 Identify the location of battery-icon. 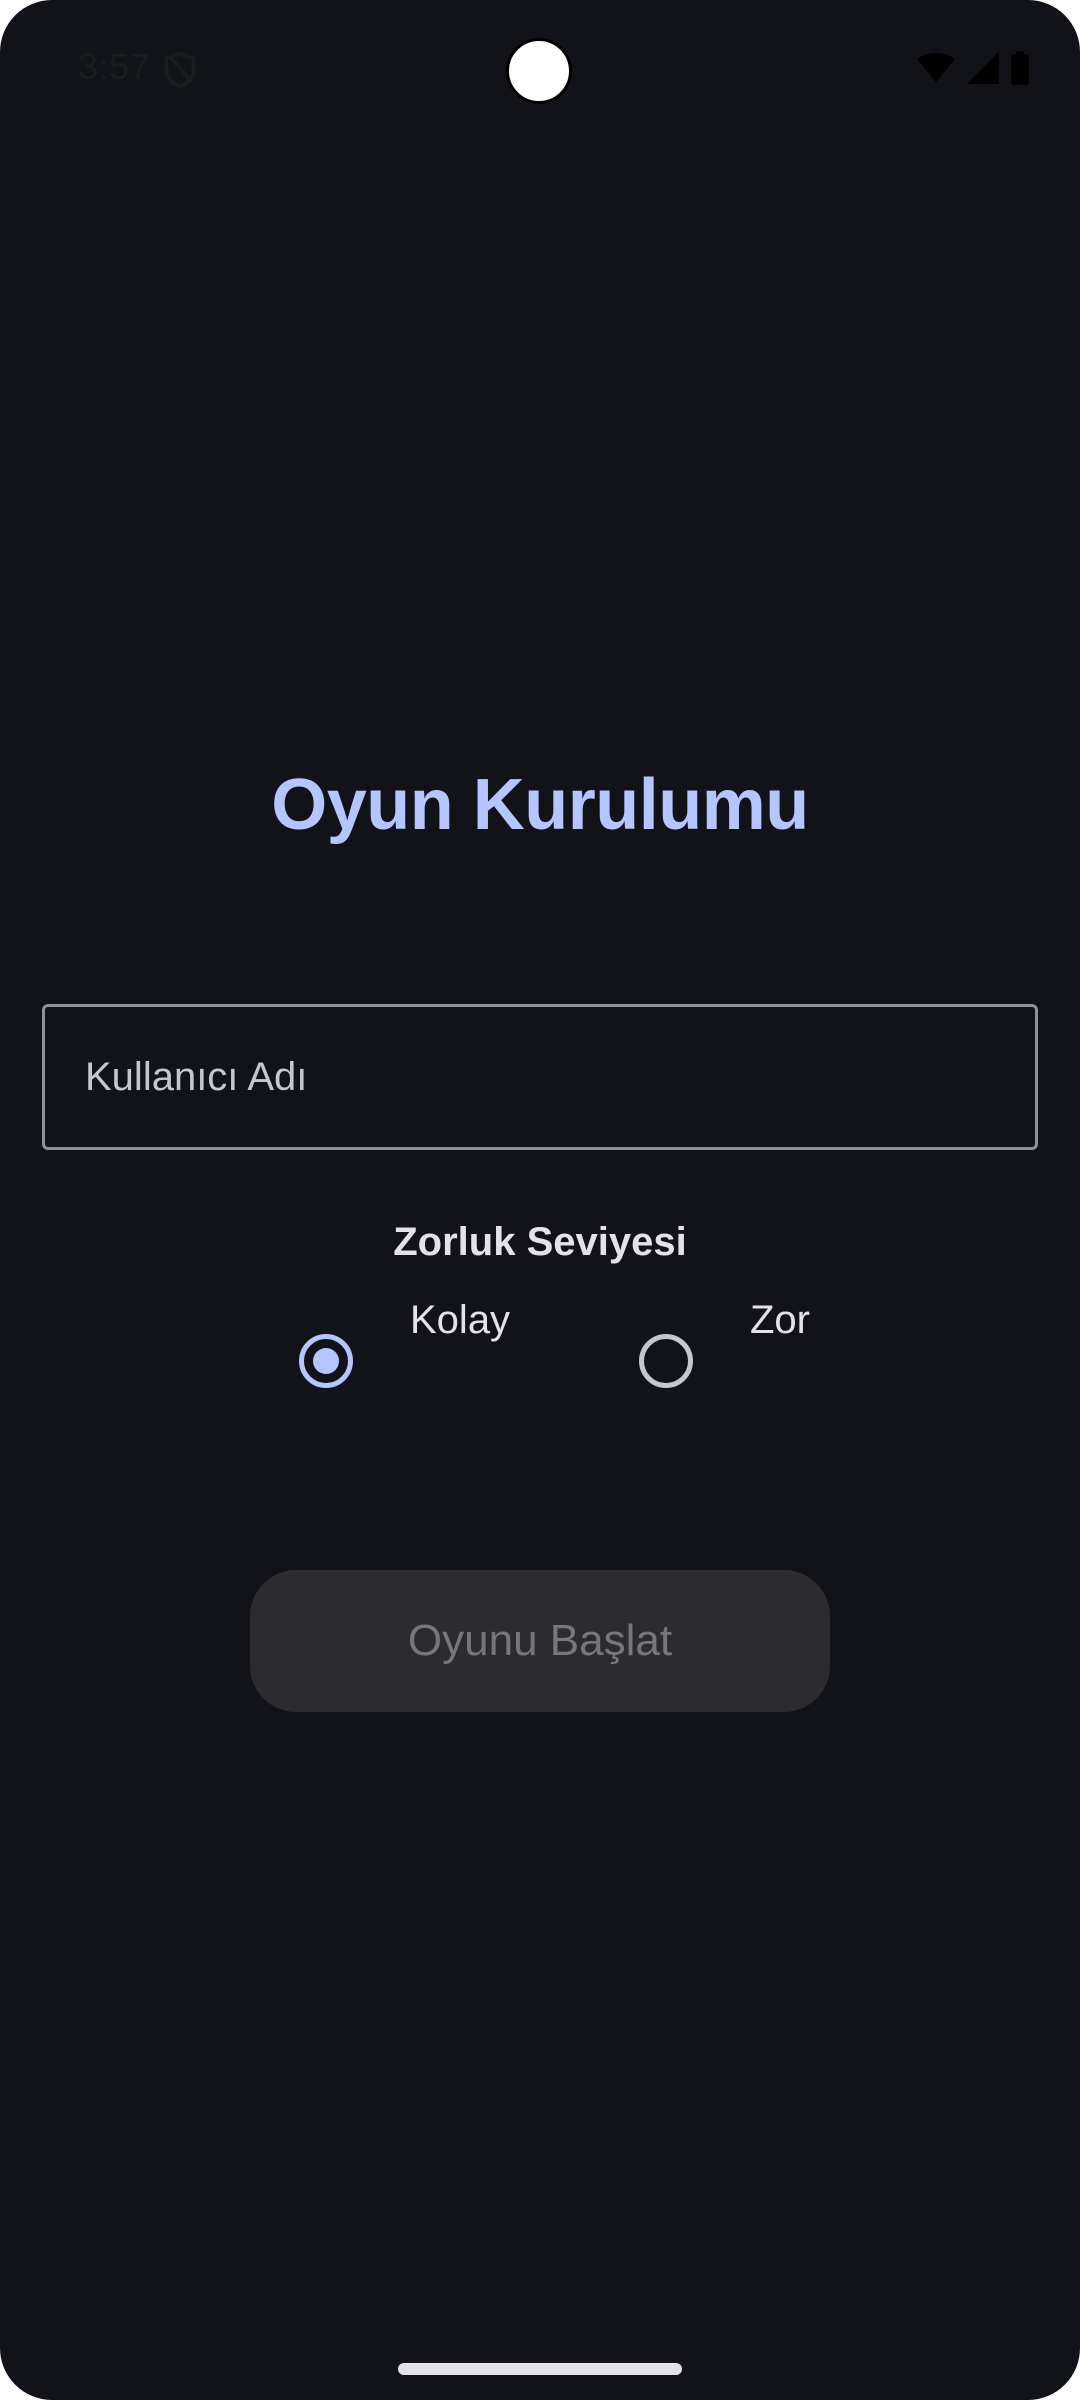
(1020, 68).